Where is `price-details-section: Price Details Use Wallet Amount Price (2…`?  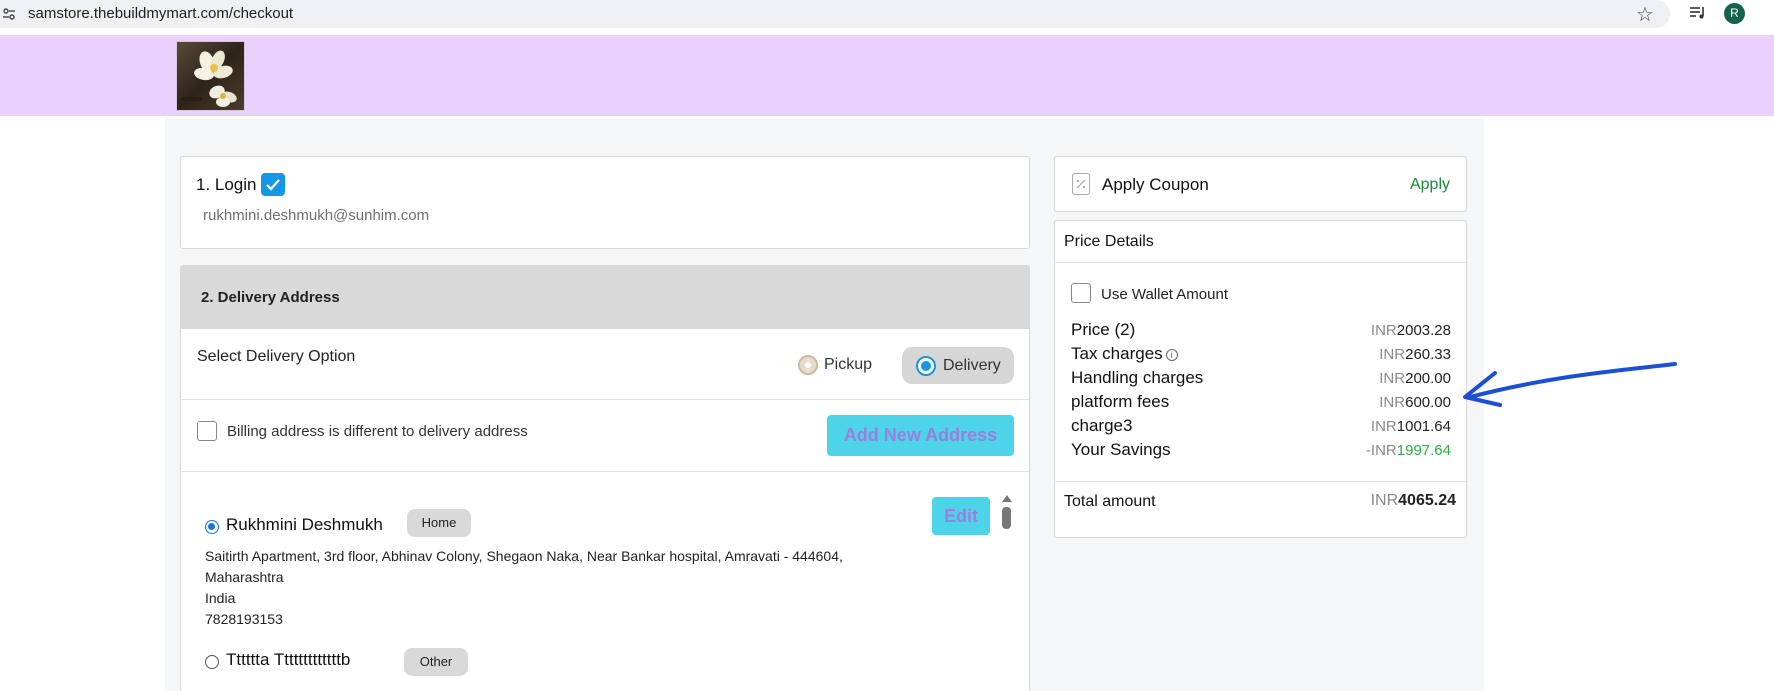
price-details-section: Price Details Use Wallet Amount Price (2… is located at coordinates (1260, 379).